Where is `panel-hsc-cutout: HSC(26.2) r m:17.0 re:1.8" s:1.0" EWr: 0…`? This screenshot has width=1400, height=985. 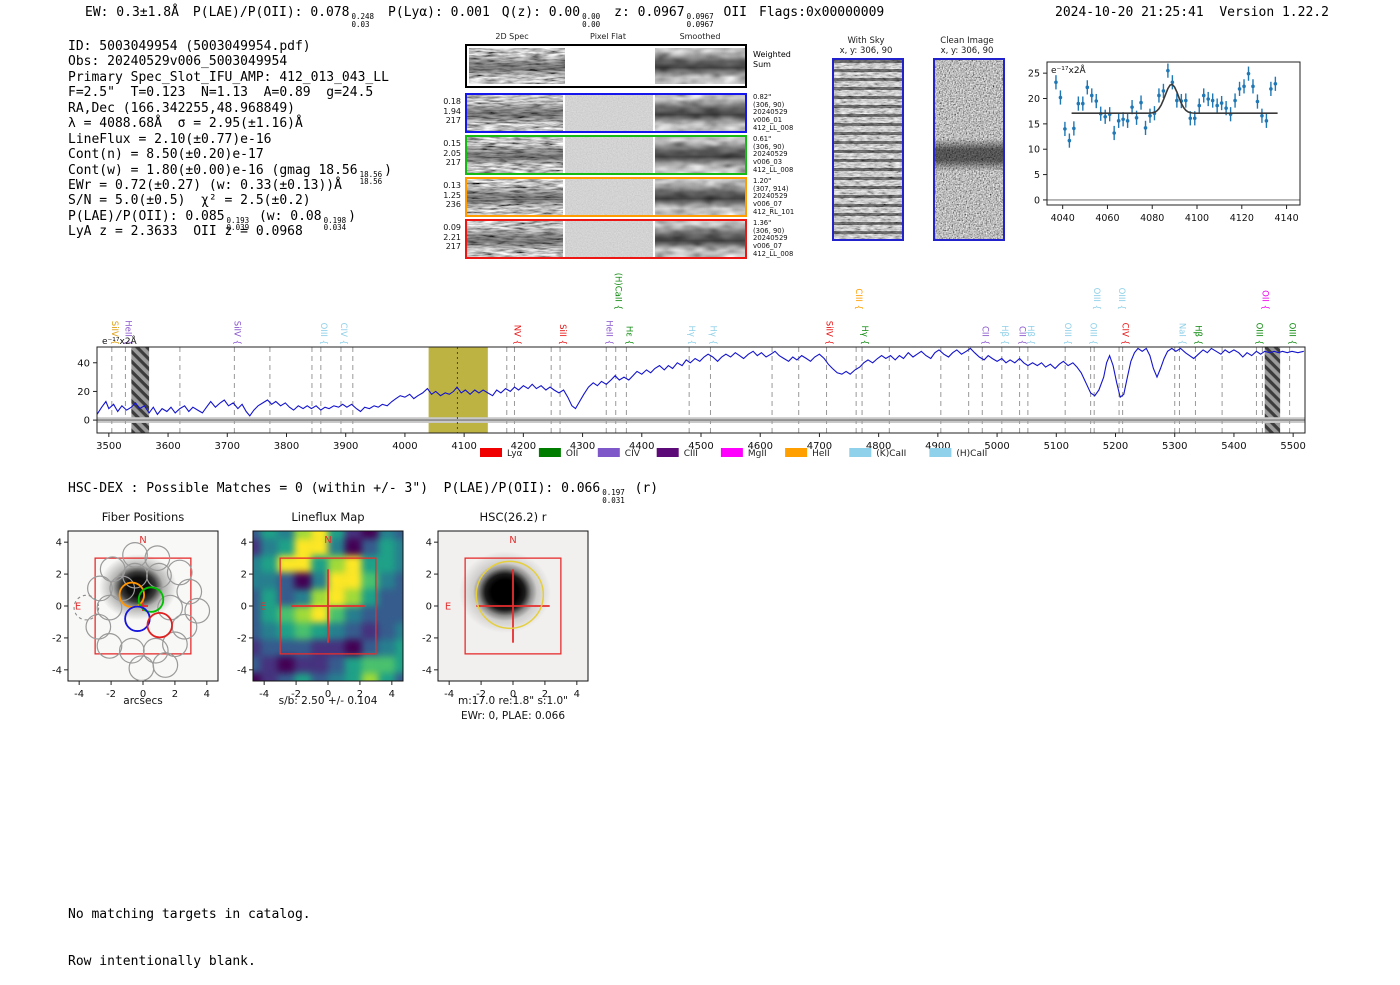
panel-hsc-cutout: HSC(26.2) r m:17.0 re:1.8" s:1.0" EWr: 0… is located at coordinates (513, 622).